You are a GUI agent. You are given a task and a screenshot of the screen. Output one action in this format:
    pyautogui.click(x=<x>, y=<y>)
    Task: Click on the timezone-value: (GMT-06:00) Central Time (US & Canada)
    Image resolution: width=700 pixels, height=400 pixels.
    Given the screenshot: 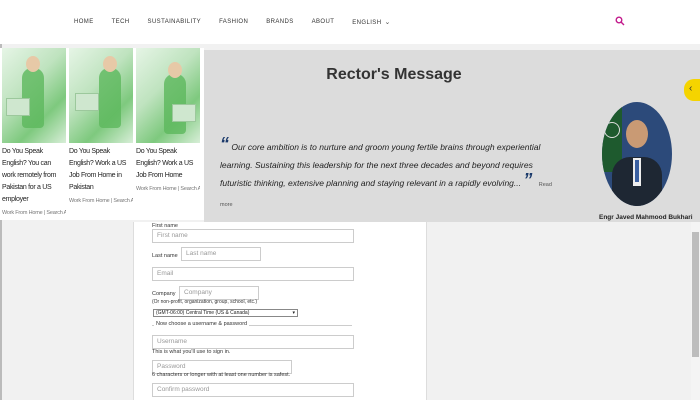 What is the action you would take?
    pyautogui.click(x=203, y=313)
    